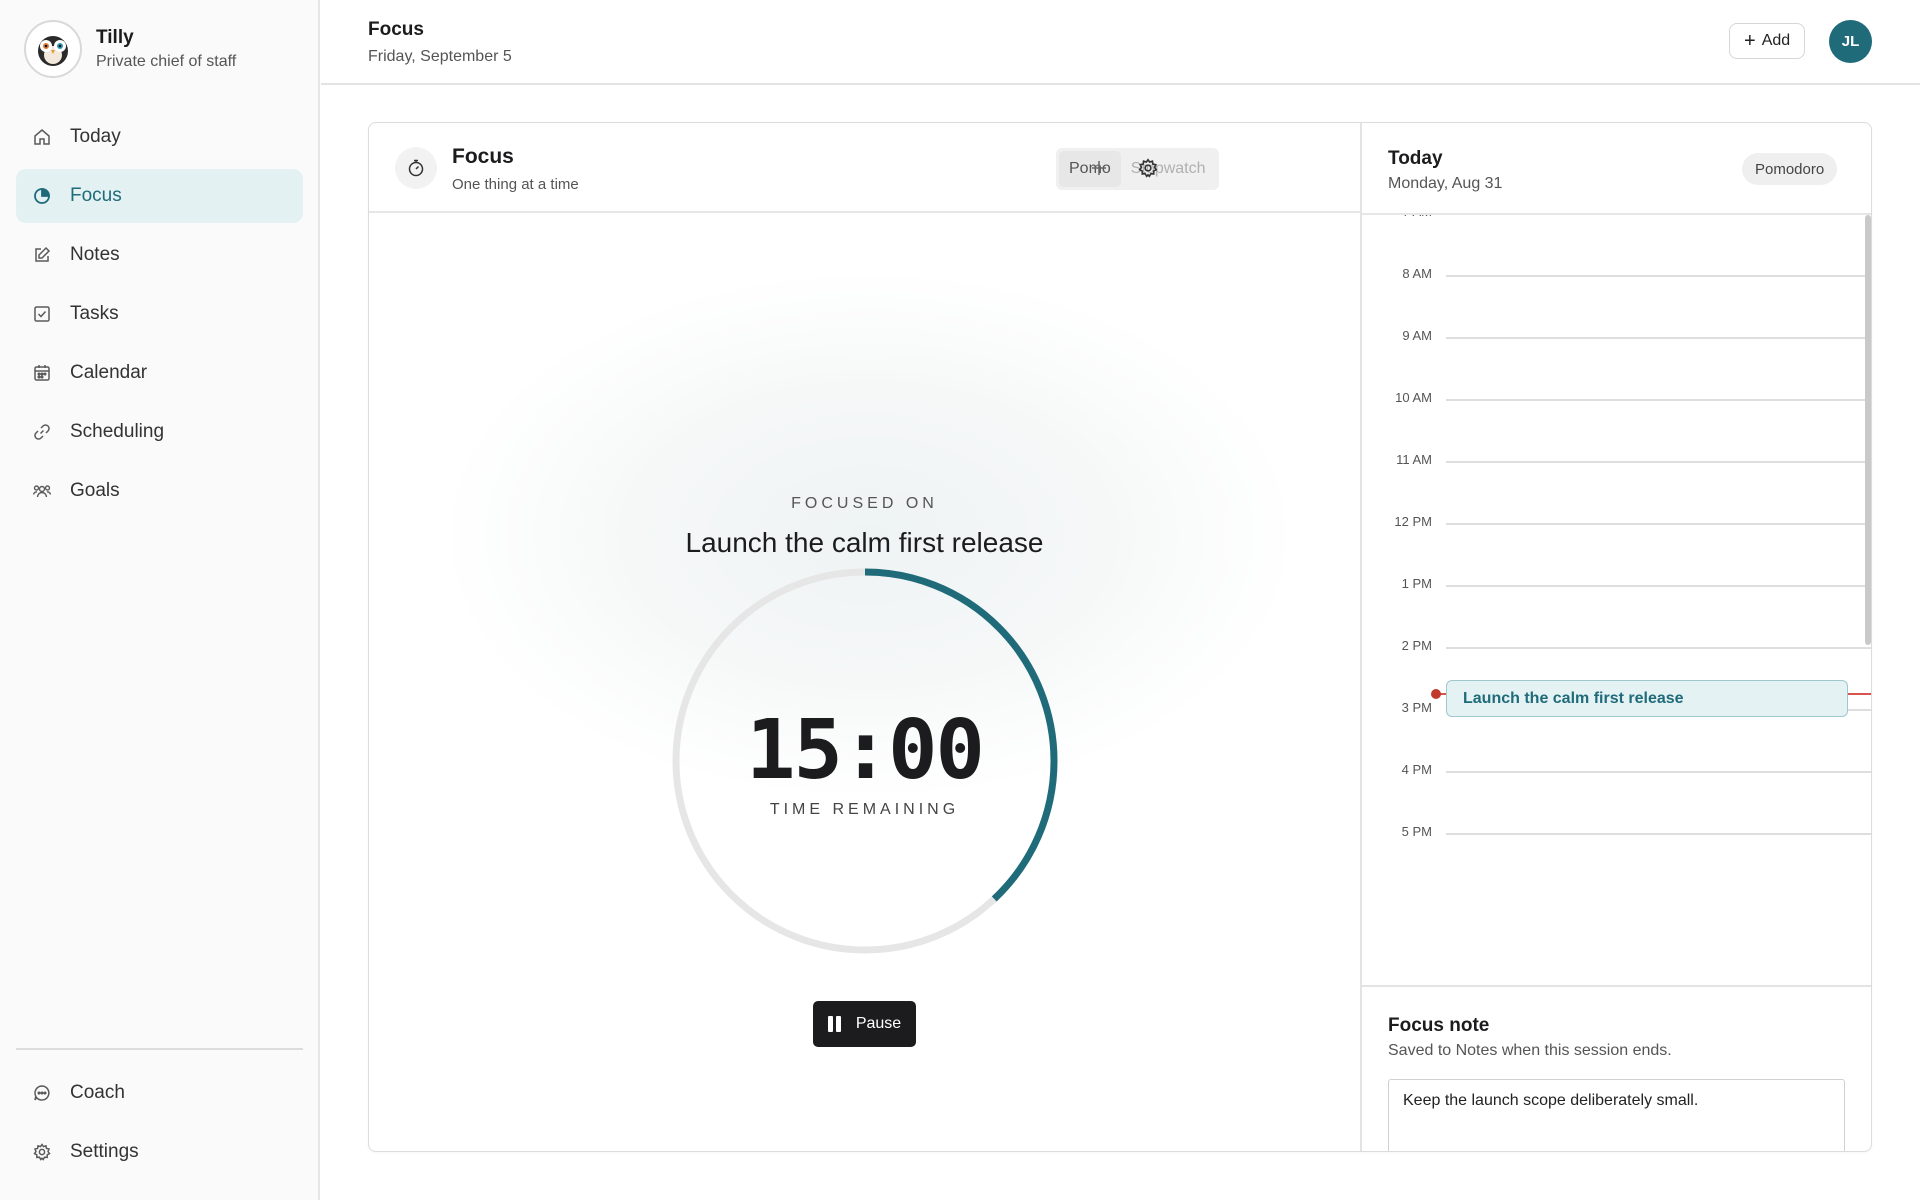 Image resolution: width=1920 pixels, height=1200 pixels. I want to click on sidebar-item-label: Calendar, so click(109, 372).